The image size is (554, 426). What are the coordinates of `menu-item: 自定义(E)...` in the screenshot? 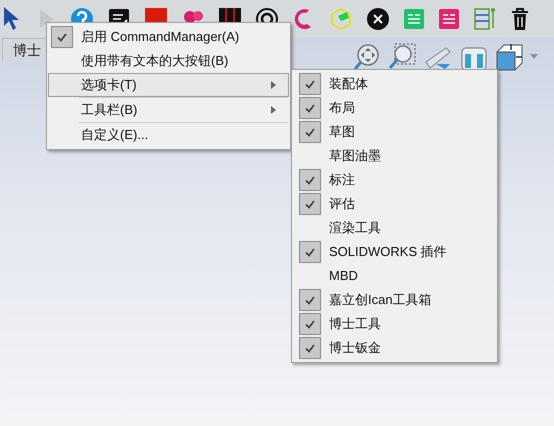 It's located at (168, 135).